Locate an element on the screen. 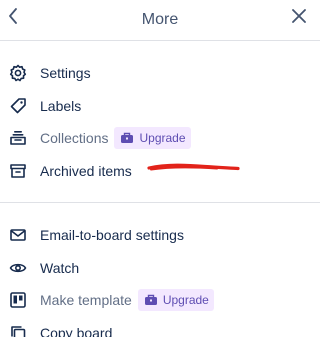 This screenshot has width=320, height=337. menu-item-watch: Watch is located at coordinates (160, 268).